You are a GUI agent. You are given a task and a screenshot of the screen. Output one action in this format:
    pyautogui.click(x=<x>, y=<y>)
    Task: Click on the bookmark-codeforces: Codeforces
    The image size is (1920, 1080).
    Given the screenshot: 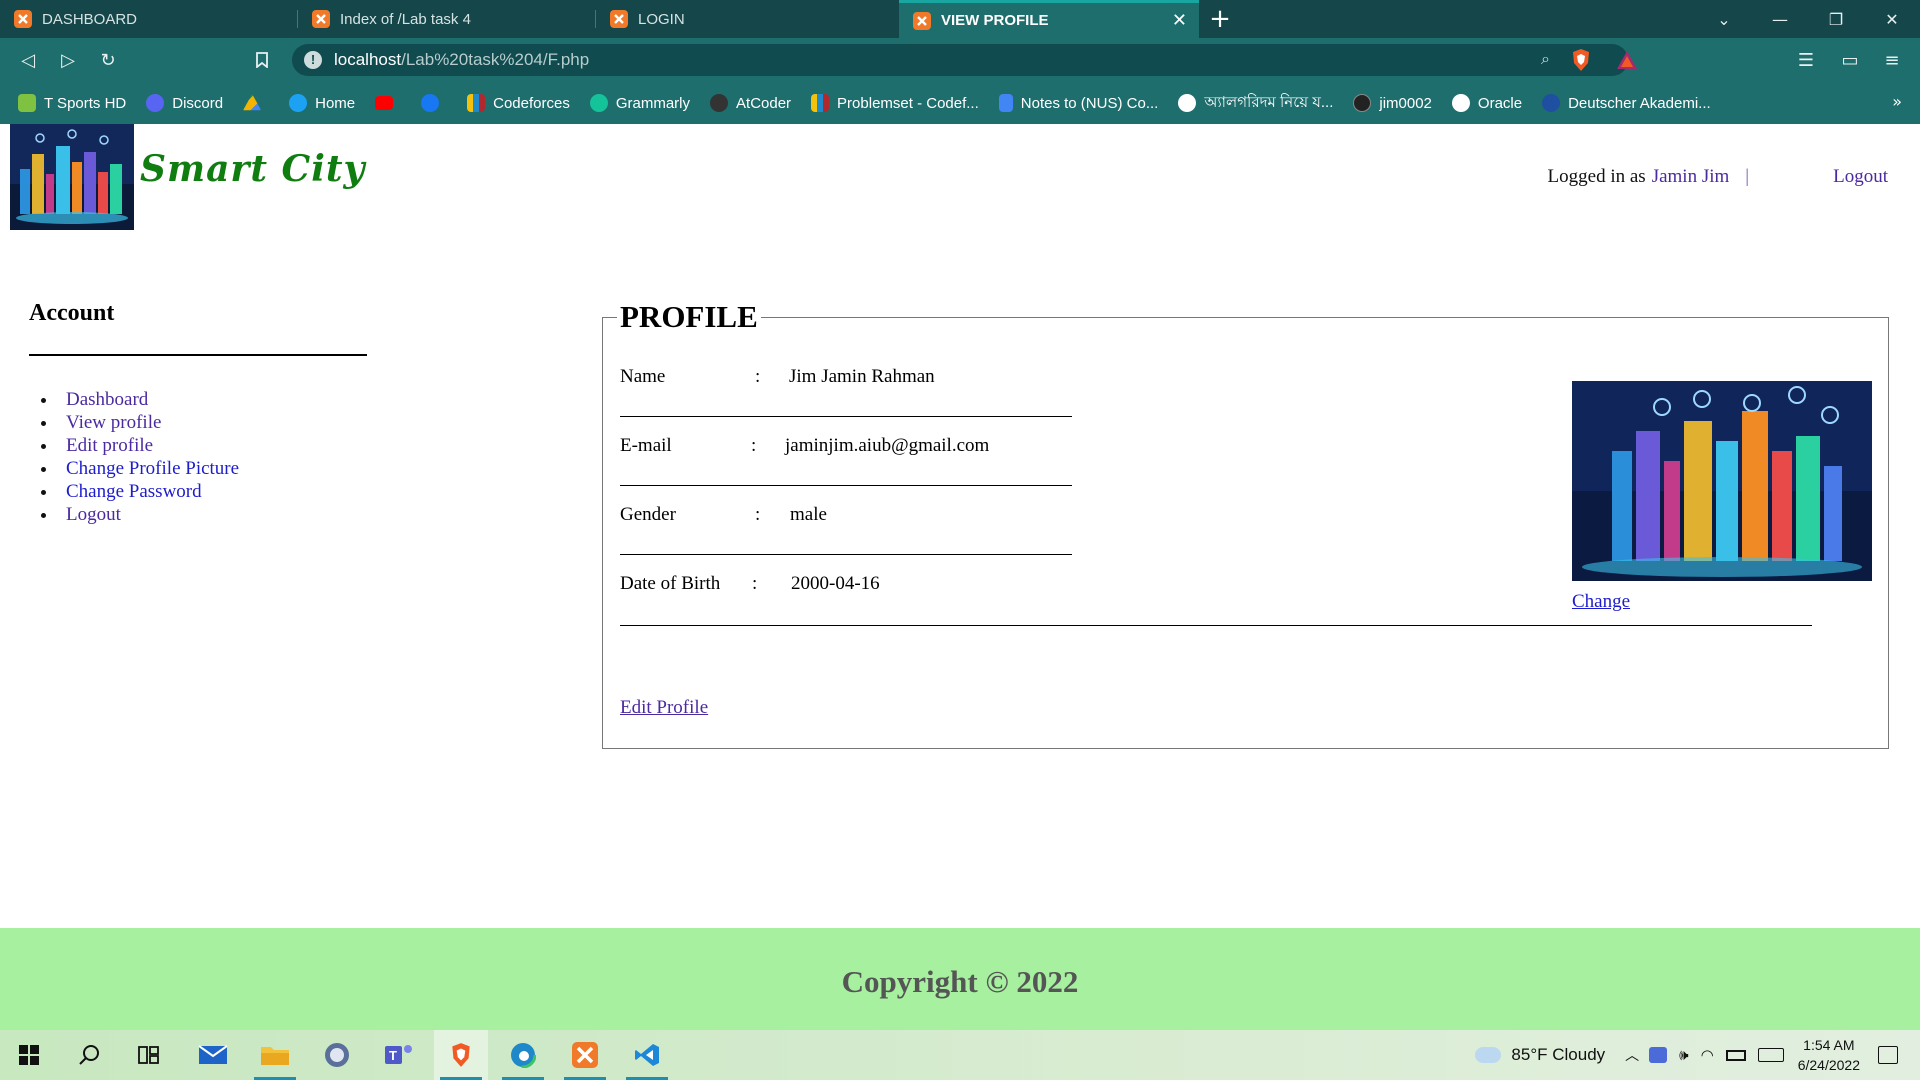 What is the action you would take?
    pyautogui.click(x=518, y=103)
    